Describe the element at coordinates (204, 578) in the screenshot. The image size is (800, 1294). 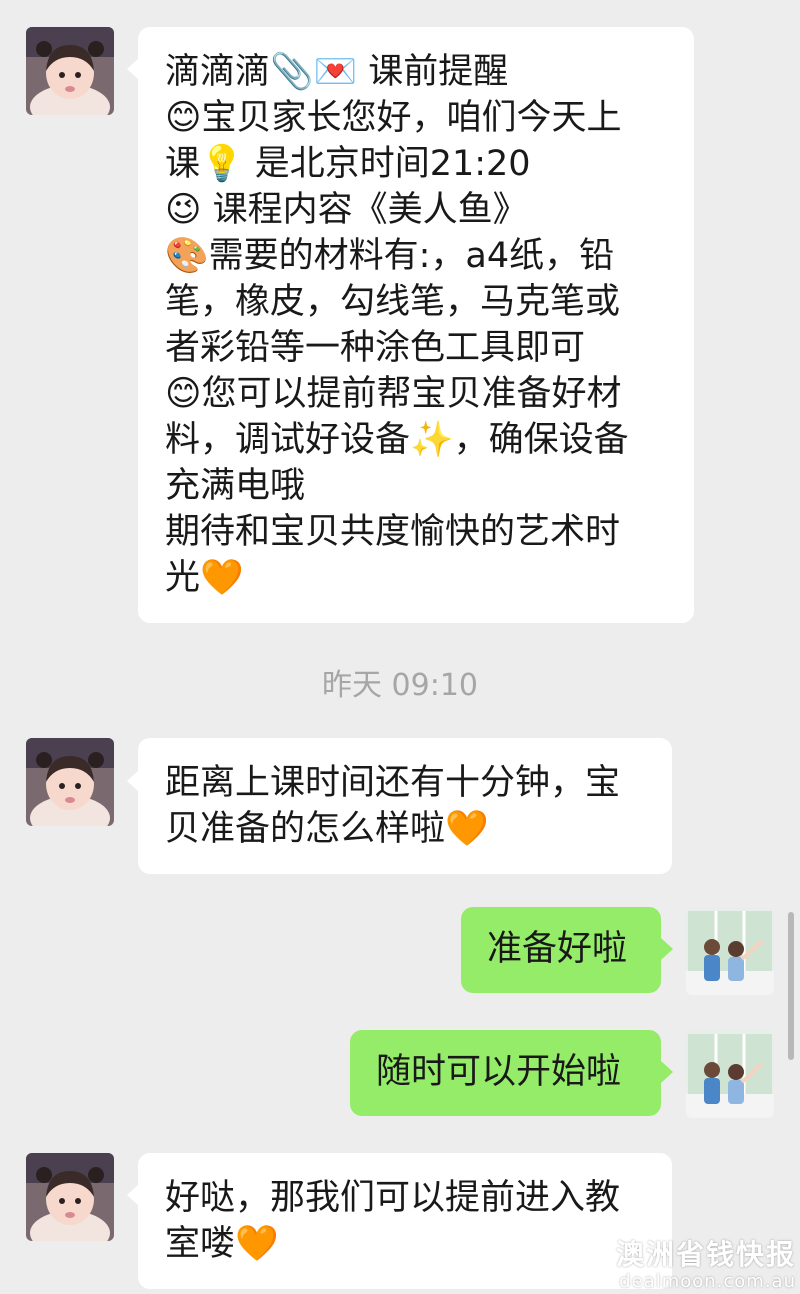
I see `message-line: 光🧡` at that location.